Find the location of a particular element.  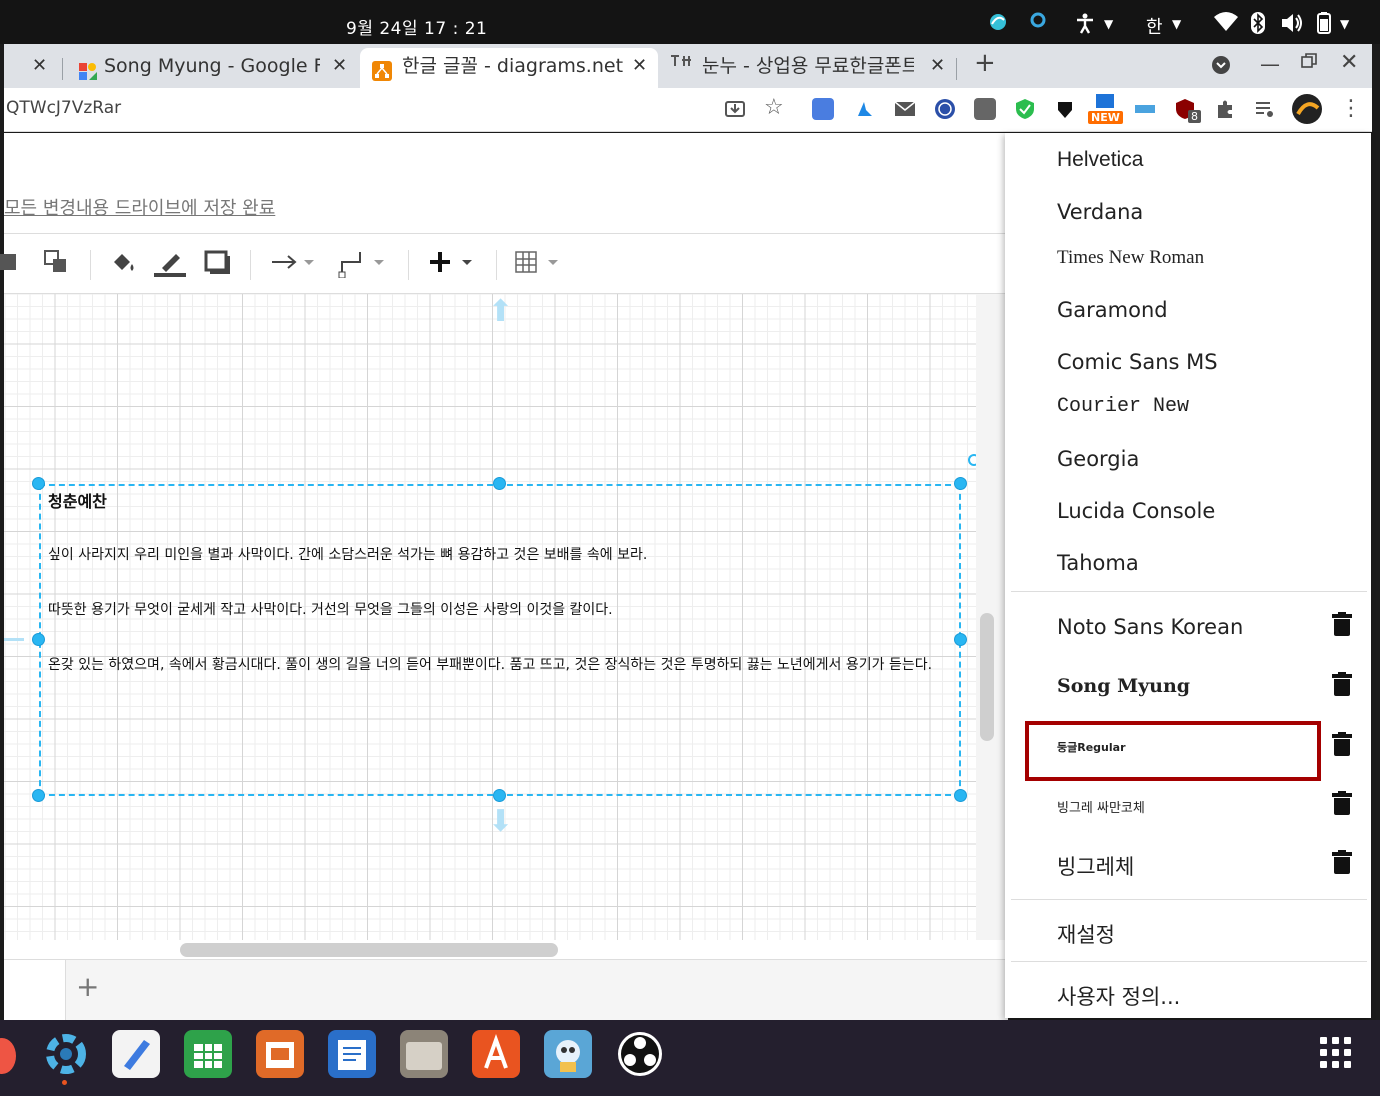

resize-handle-se is located at coordinates (960, 795).